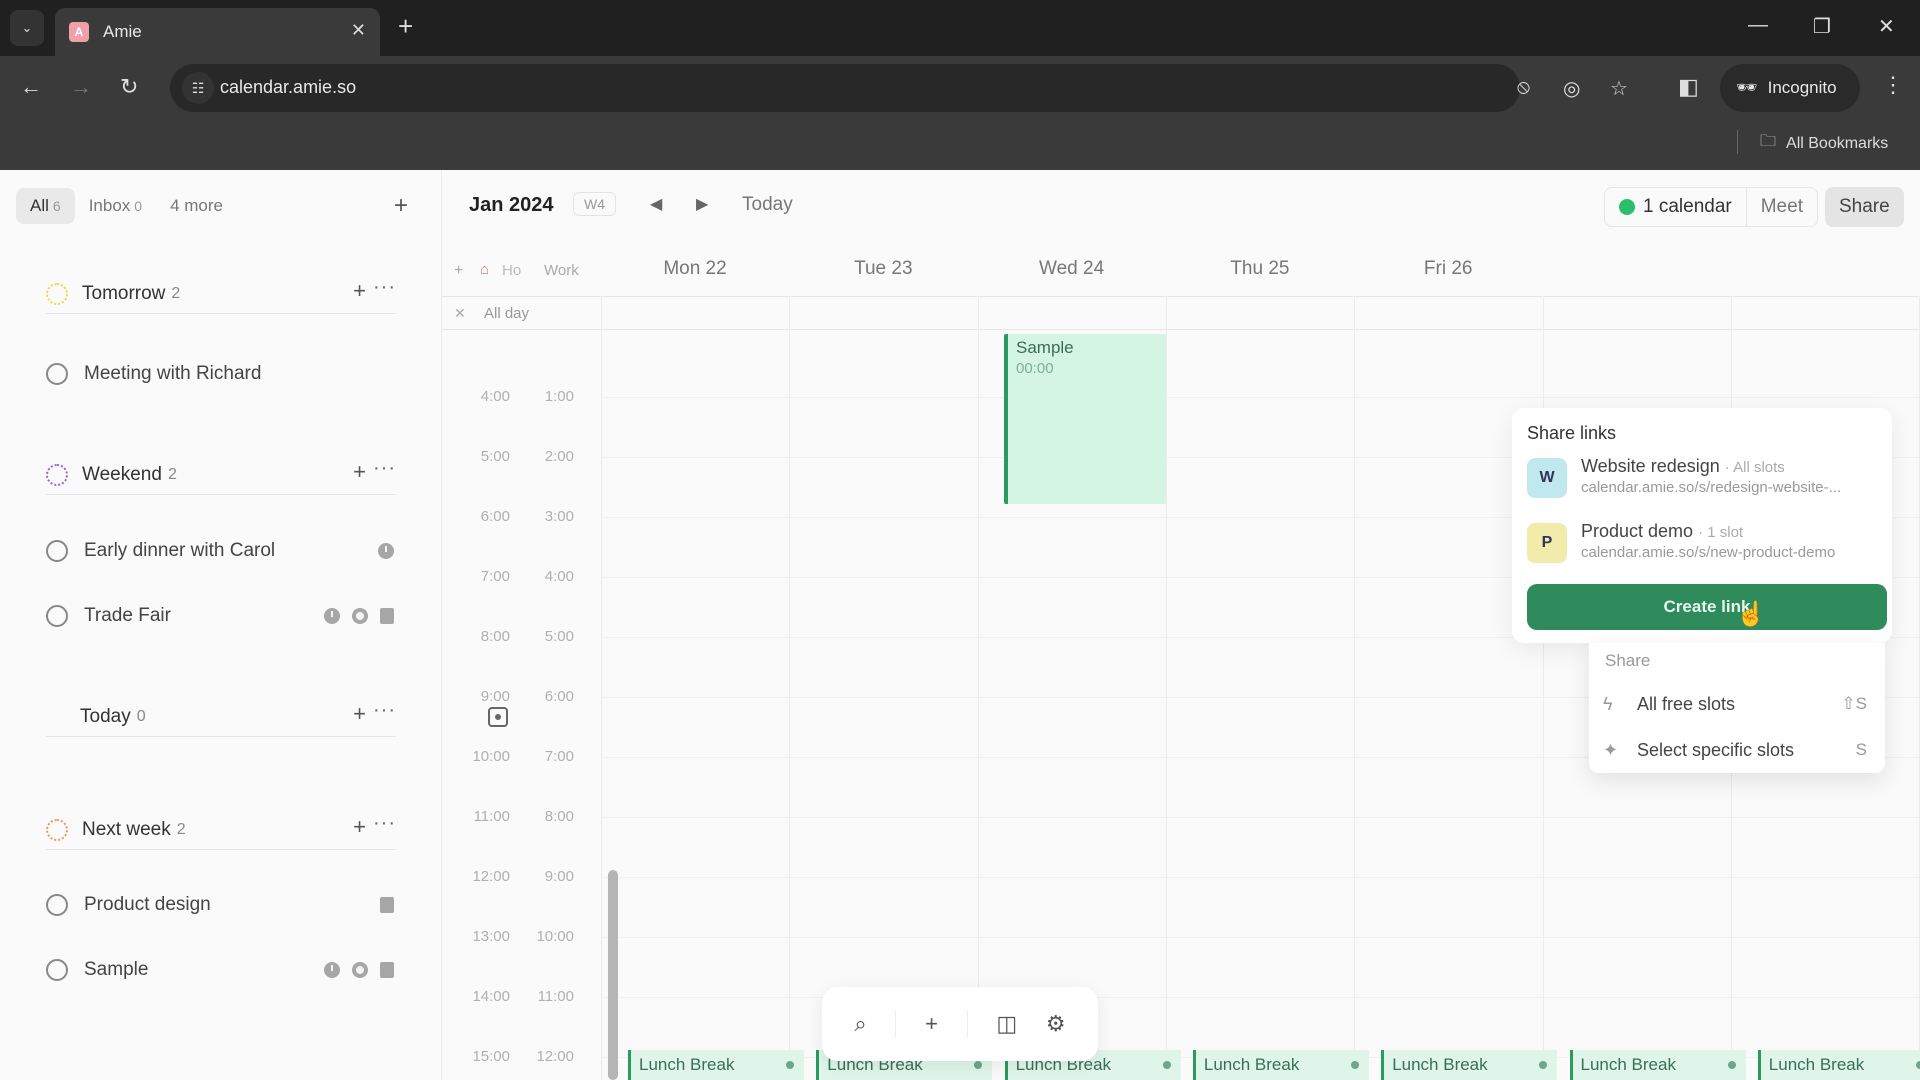 This screenshot has width=1920, height=1080. What do you see at coordinates (1893, 85) in the screenshot?
I see `browser-menu-icon: ⋮` at bounding box center [1893, 85].